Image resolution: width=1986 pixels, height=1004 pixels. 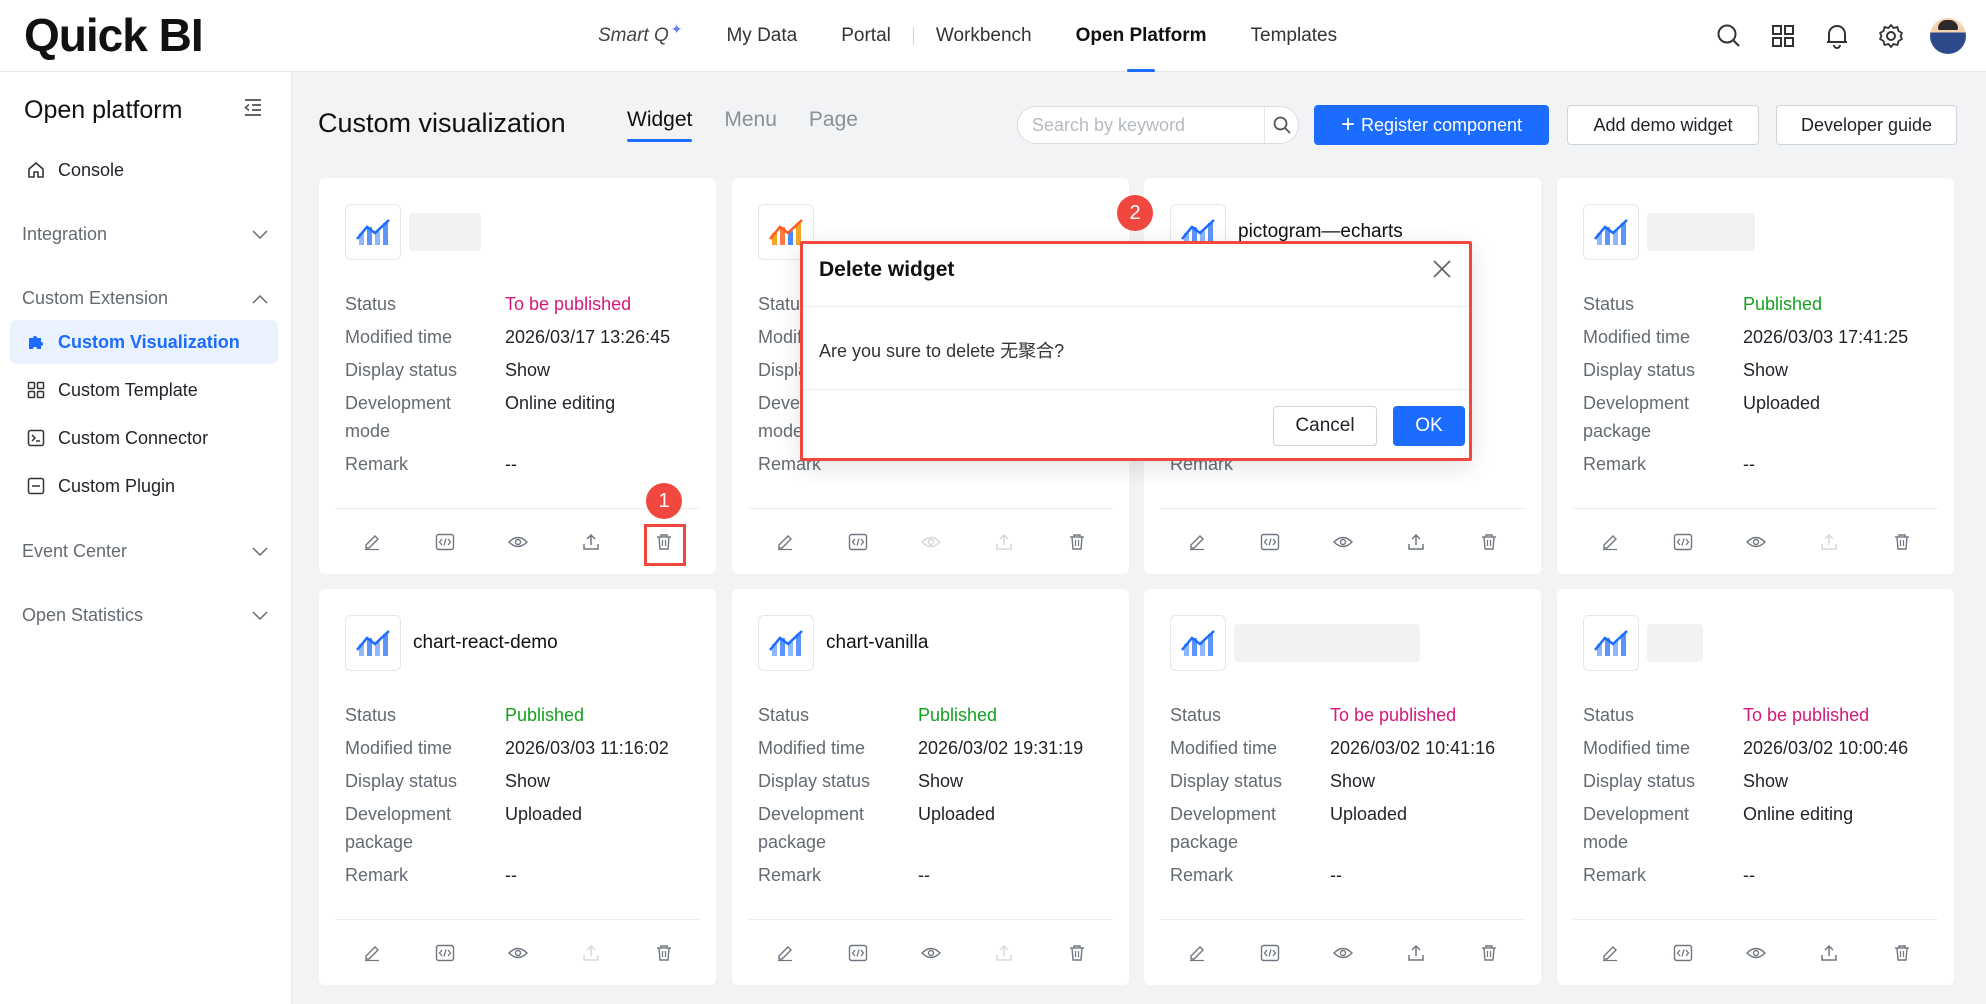 What do you see at coordinates (114, 35) in the screenshot?
I see `app-logo: Quick BI` at bounding box center [114, 35].